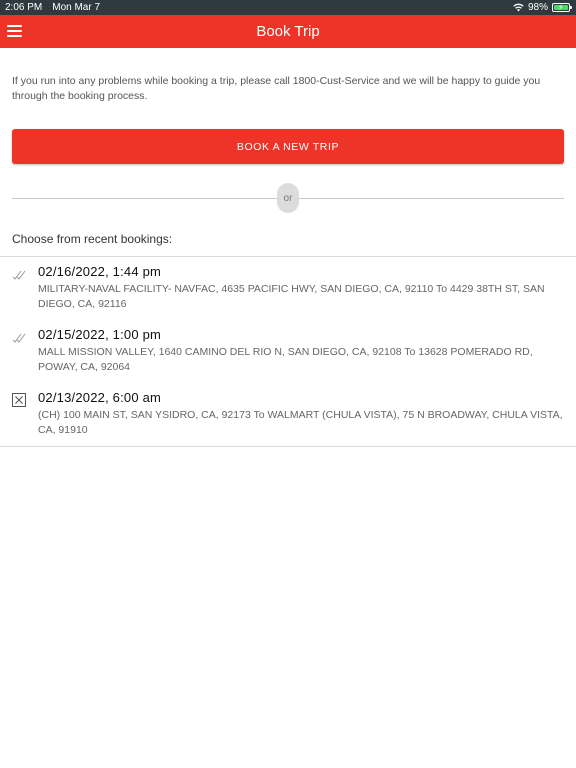  I want to click on status-bar: 2:06 PM Mon Mar 7 98% ⚡, so click(288, 7).